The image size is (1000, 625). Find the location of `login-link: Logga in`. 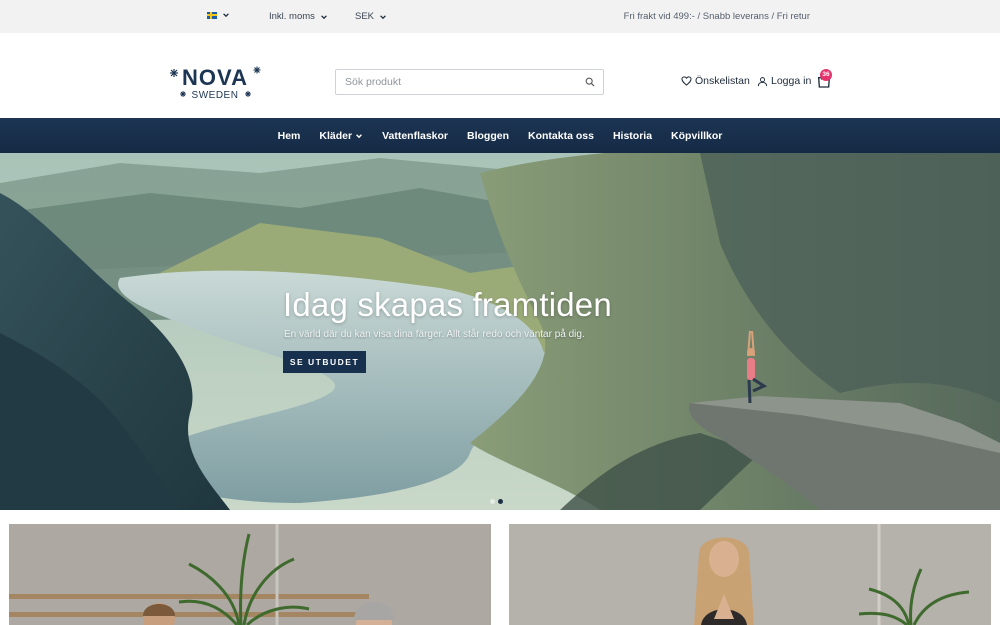

login-link: Logga in is located at coordinates (784, 81).